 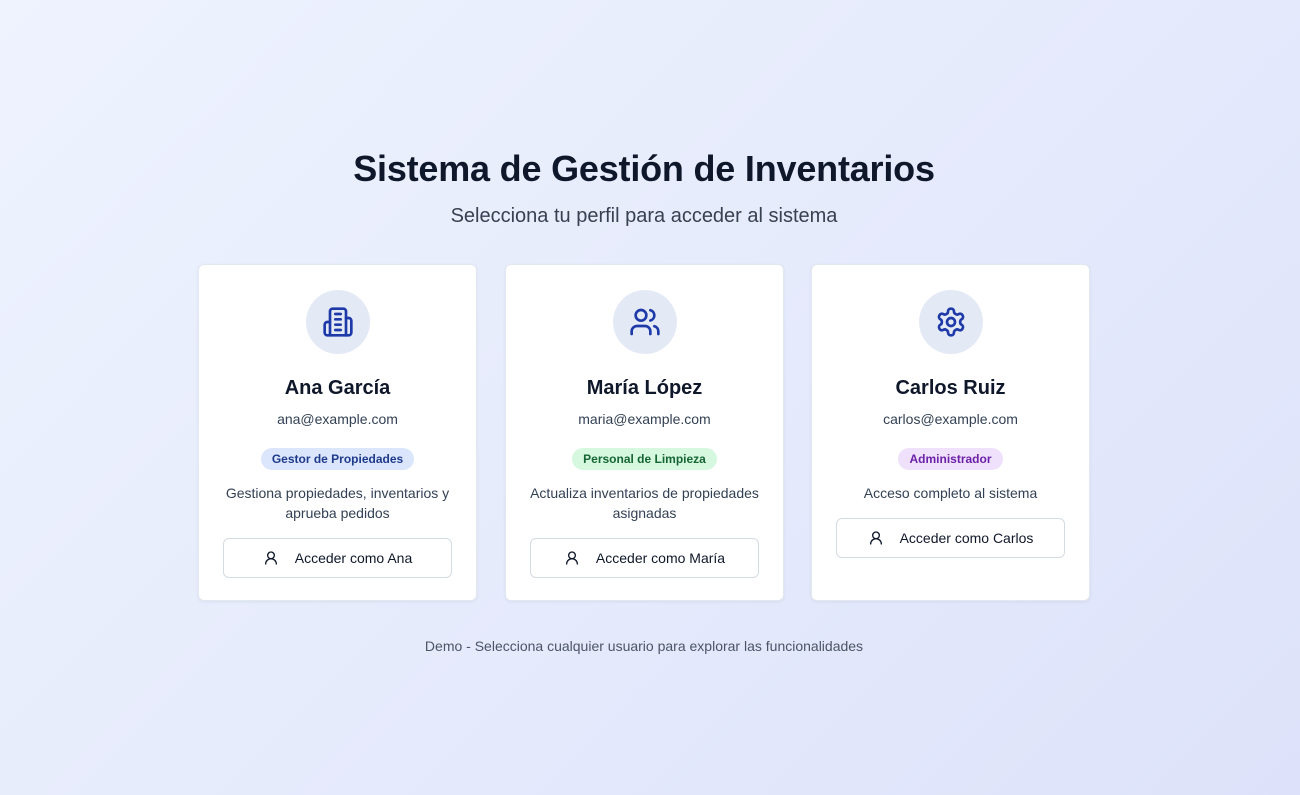 I want to click on gear-icon, so click(x=950, y=322).